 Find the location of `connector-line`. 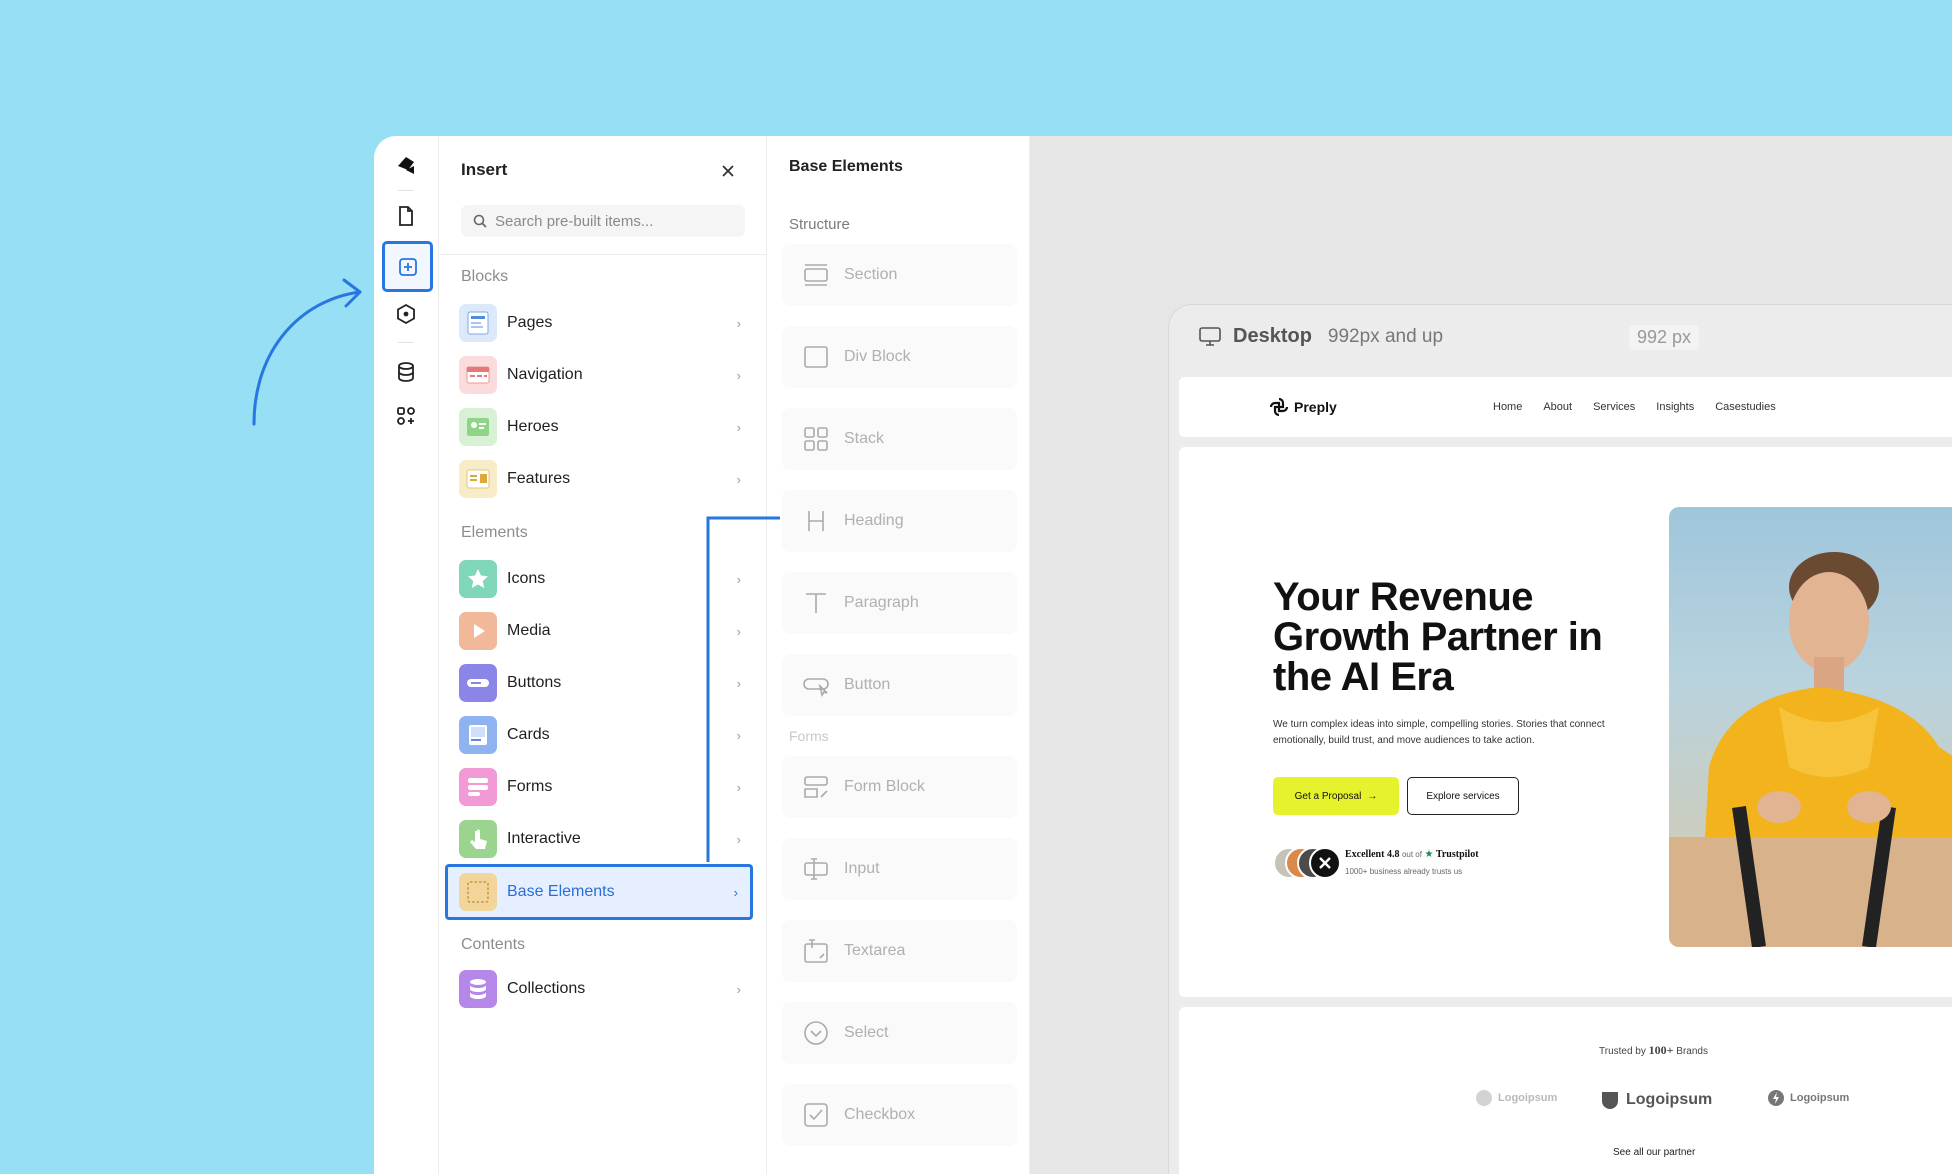

connector-line is located at coordinates (743, 689).